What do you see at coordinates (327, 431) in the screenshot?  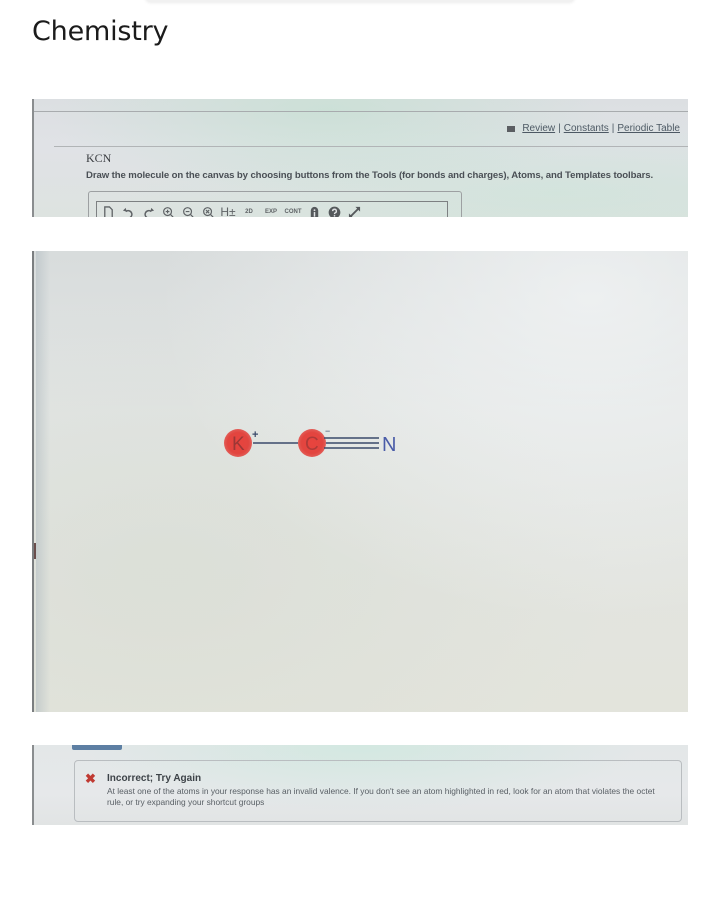 I see `charge-c: −` at bounding box center [327, 431].